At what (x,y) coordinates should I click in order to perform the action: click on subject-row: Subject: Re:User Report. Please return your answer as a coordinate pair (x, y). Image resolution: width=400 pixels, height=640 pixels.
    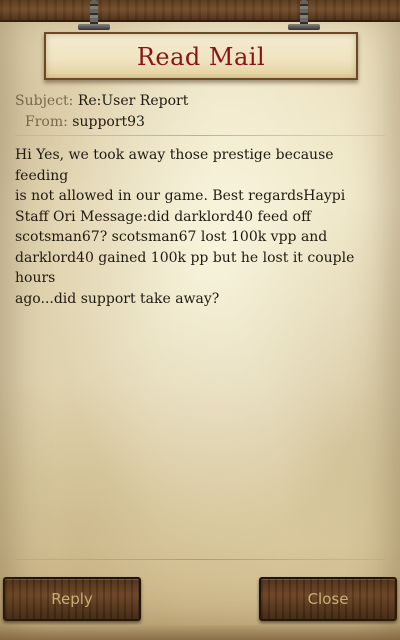
    Looking at the image, I should click on (101, 101).